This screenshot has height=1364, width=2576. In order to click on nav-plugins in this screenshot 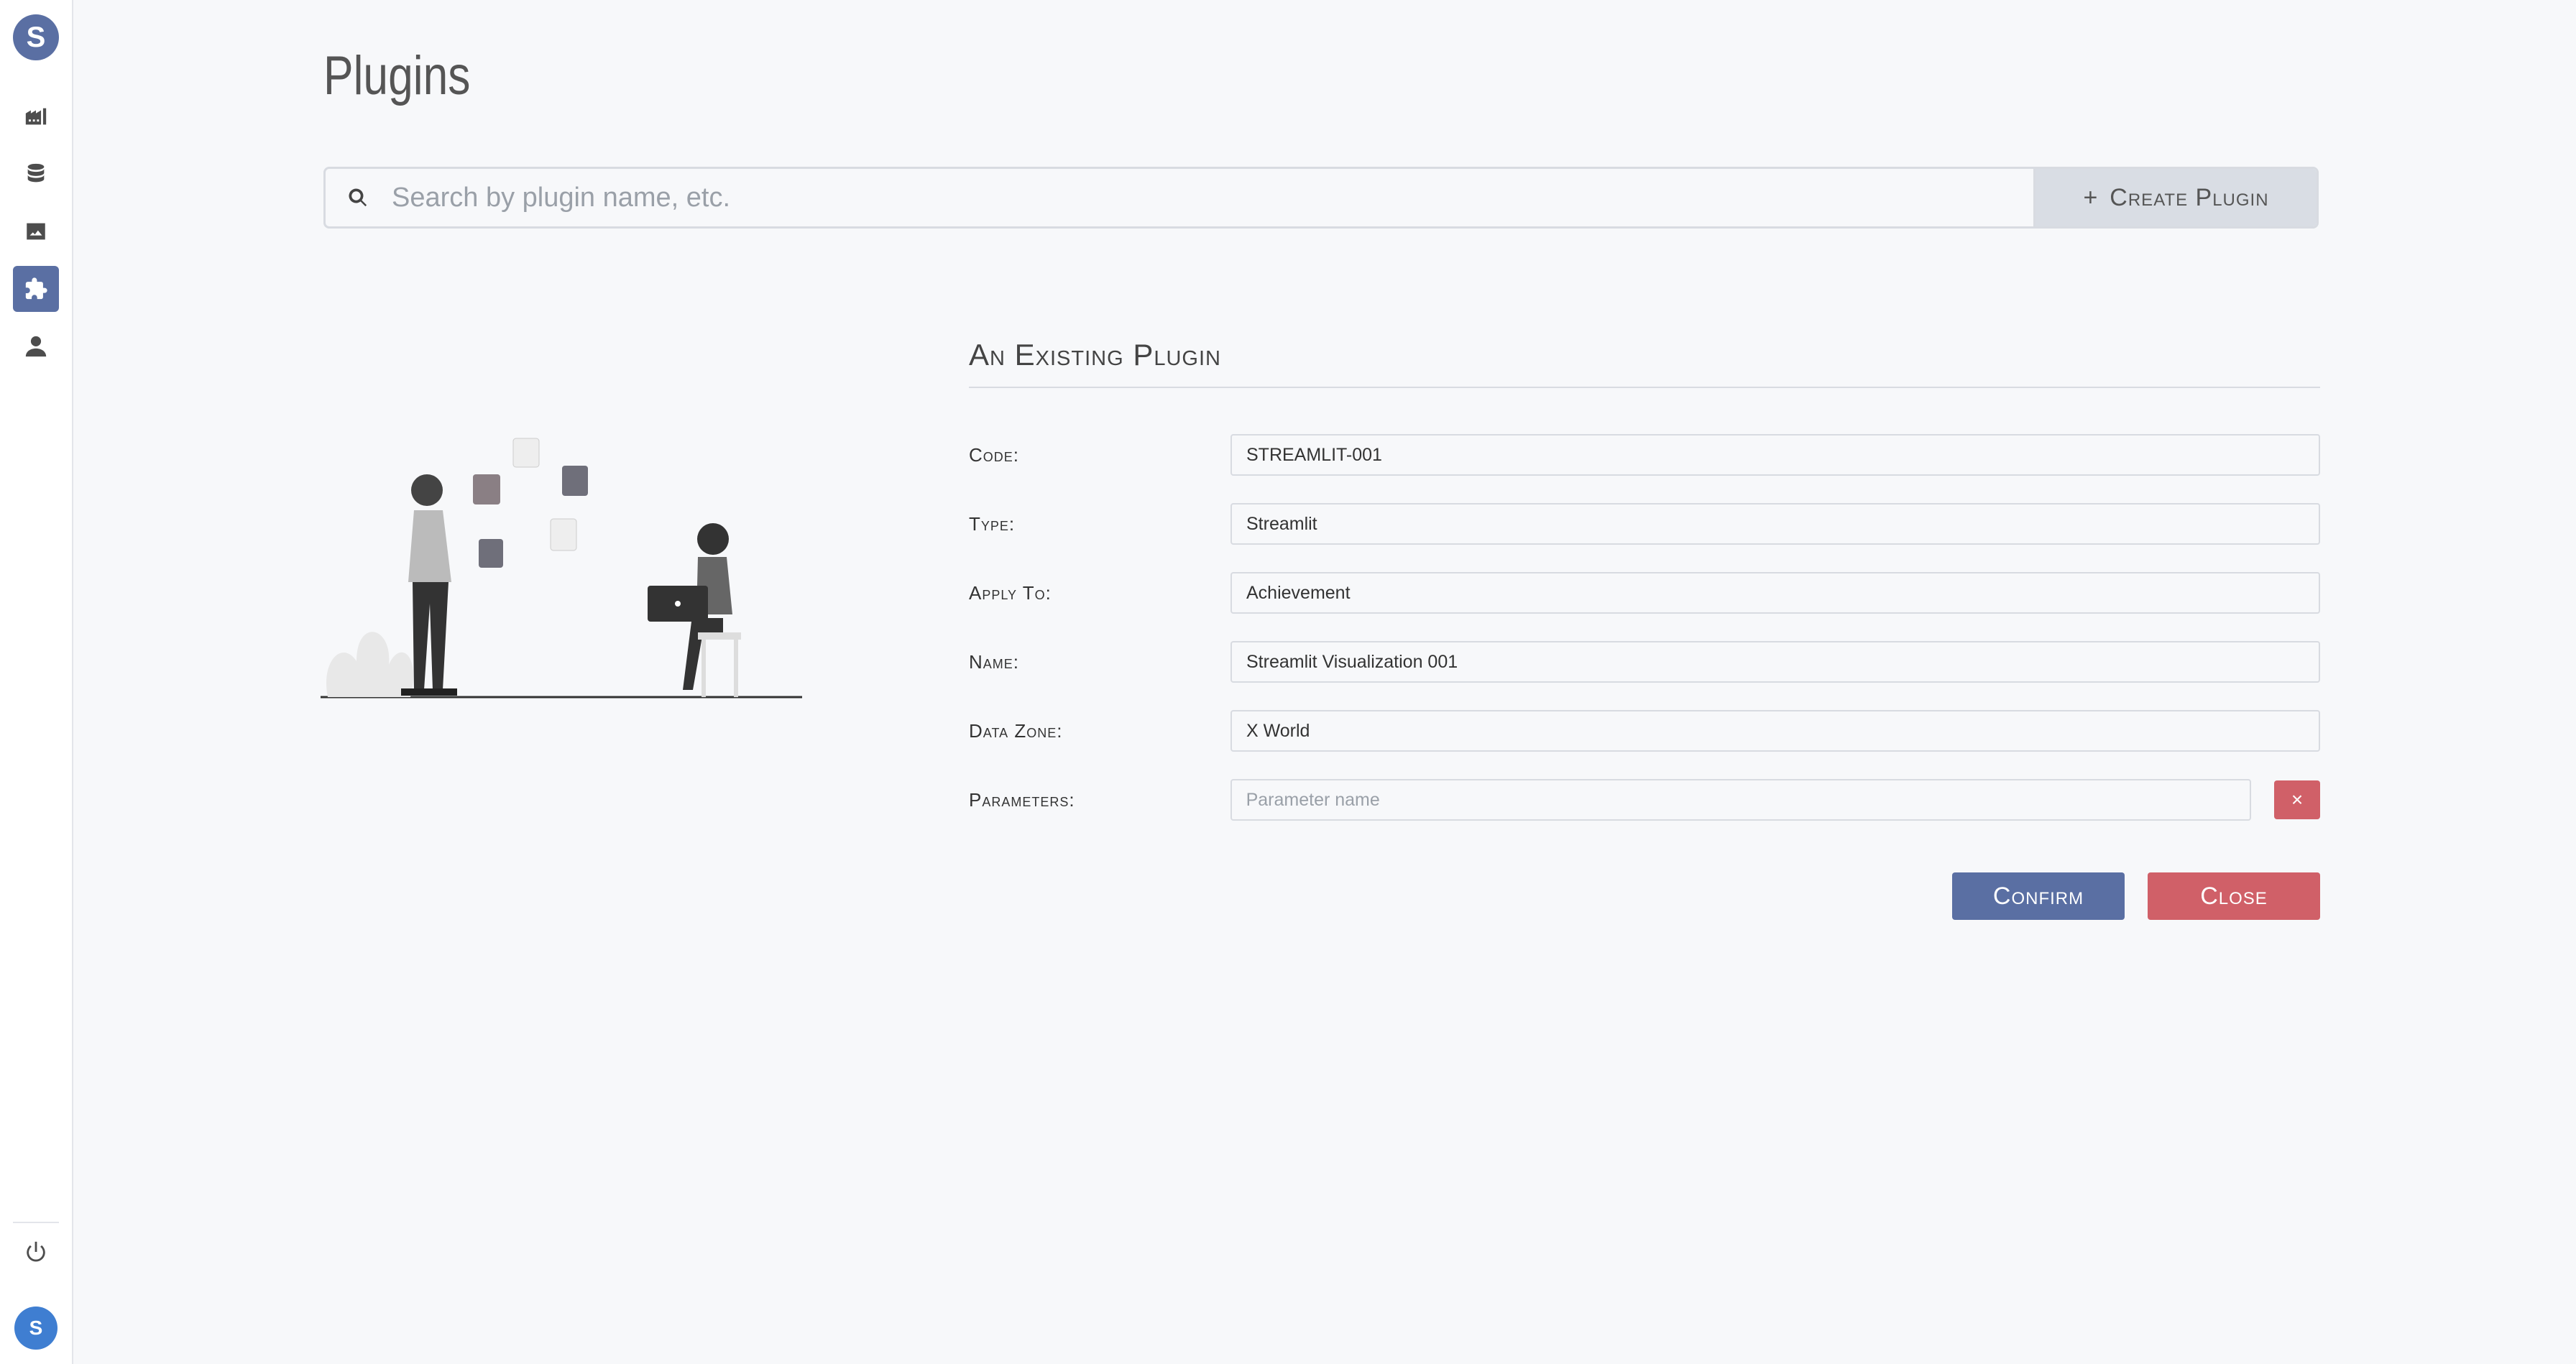, I will do `click(36, 289)`.